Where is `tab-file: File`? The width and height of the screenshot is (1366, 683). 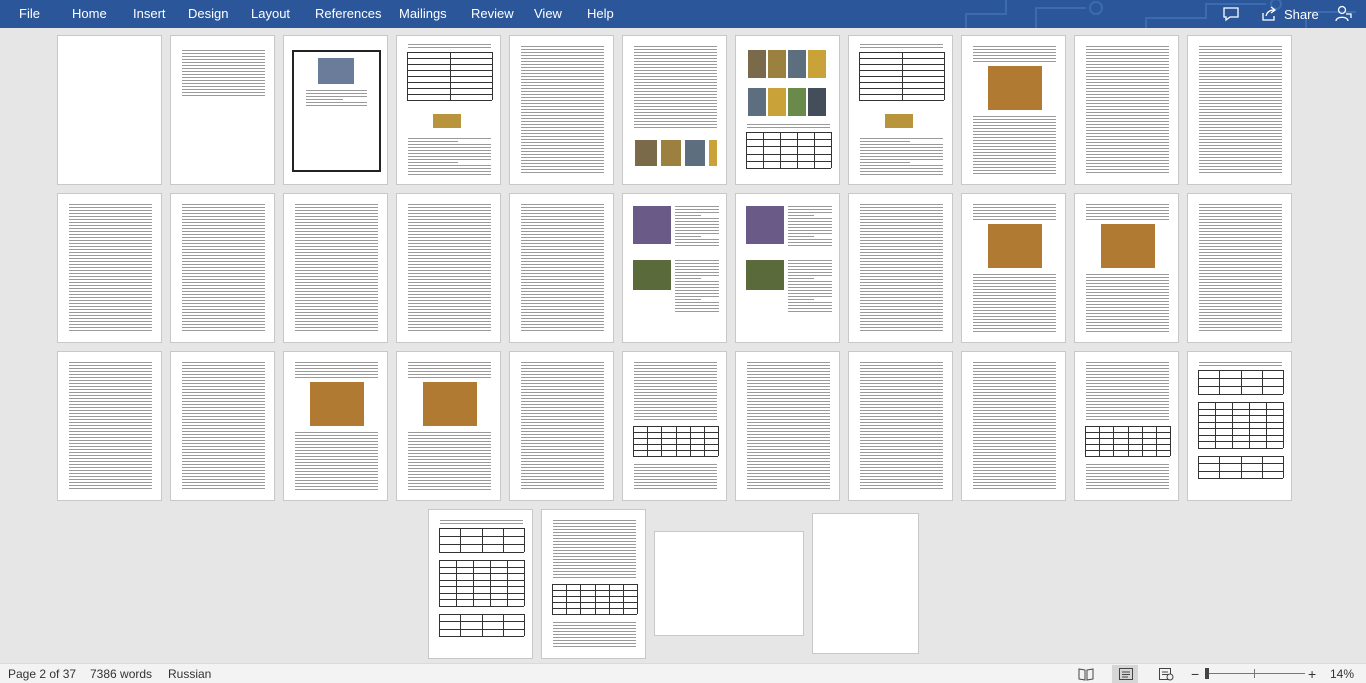
tab-file: File is located at coordinates (29, 14).